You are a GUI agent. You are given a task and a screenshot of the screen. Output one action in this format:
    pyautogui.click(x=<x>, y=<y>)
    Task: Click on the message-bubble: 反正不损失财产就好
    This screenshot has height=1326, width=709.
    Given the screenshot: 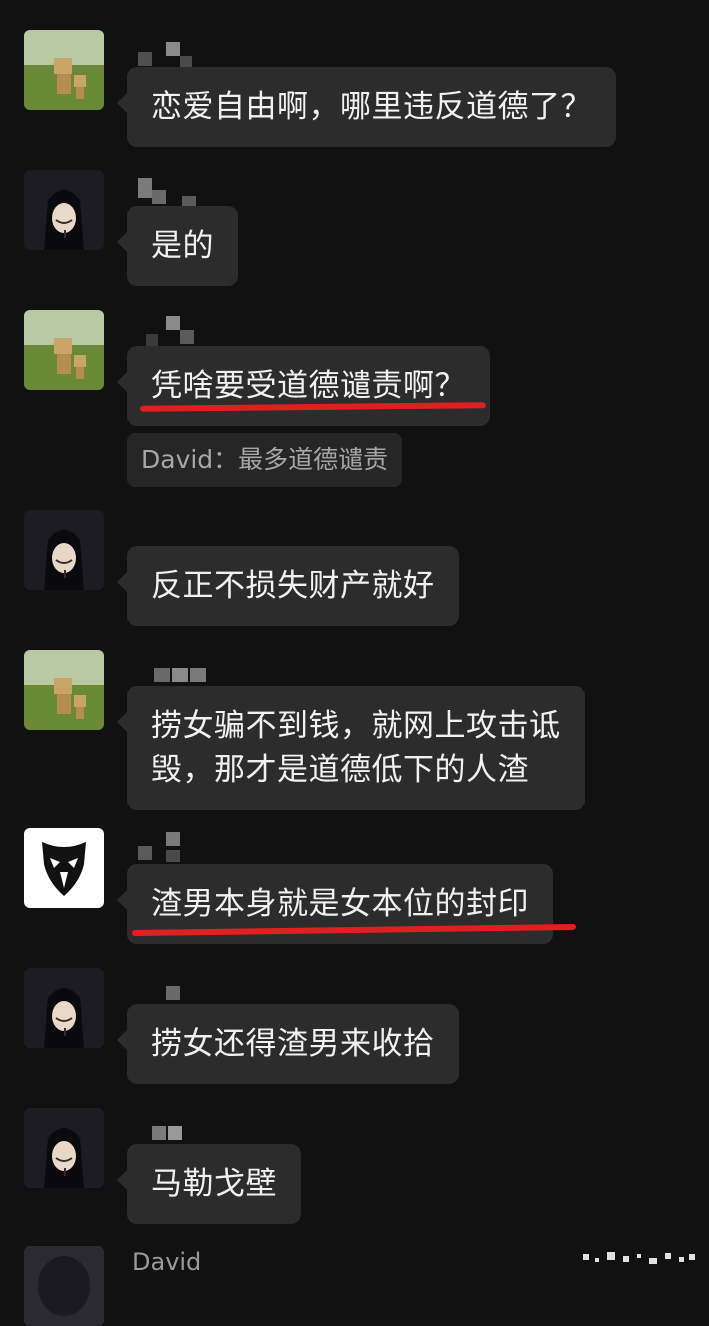 What is the action you would take?
    pyautogui.click(x=288, y=586)
    